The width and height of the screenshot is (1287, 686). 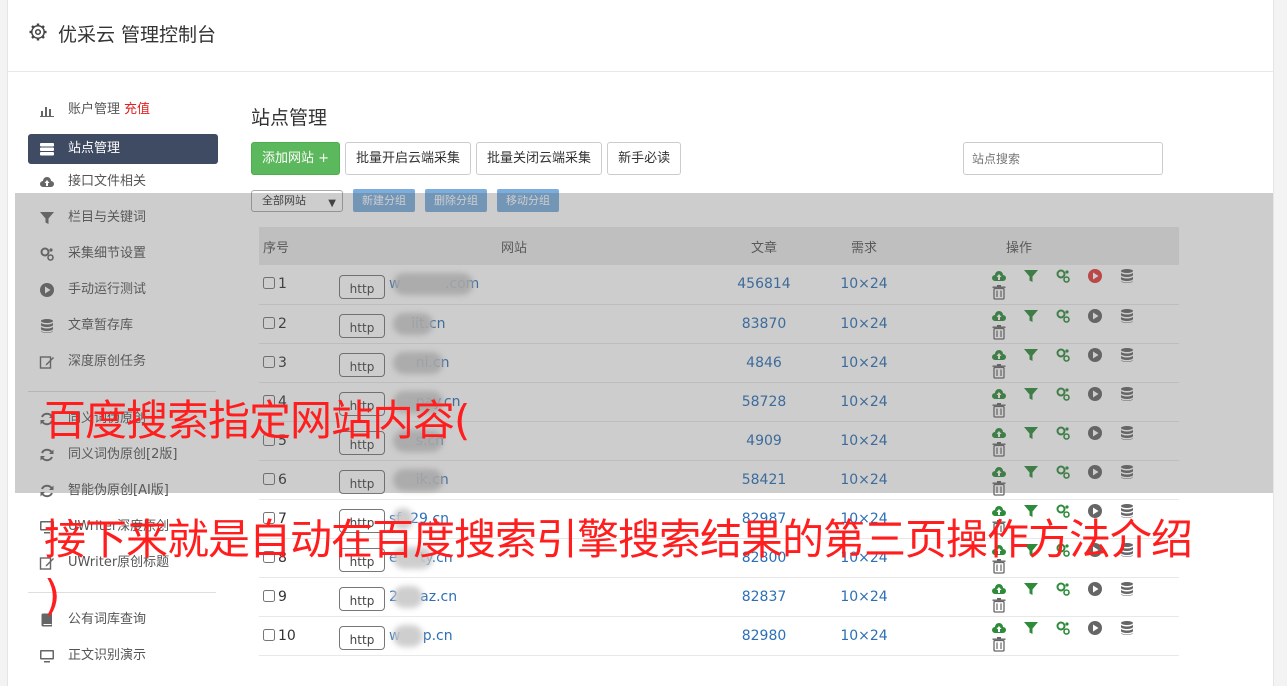 I want to click on server-icon, so click(x=47, y=149).